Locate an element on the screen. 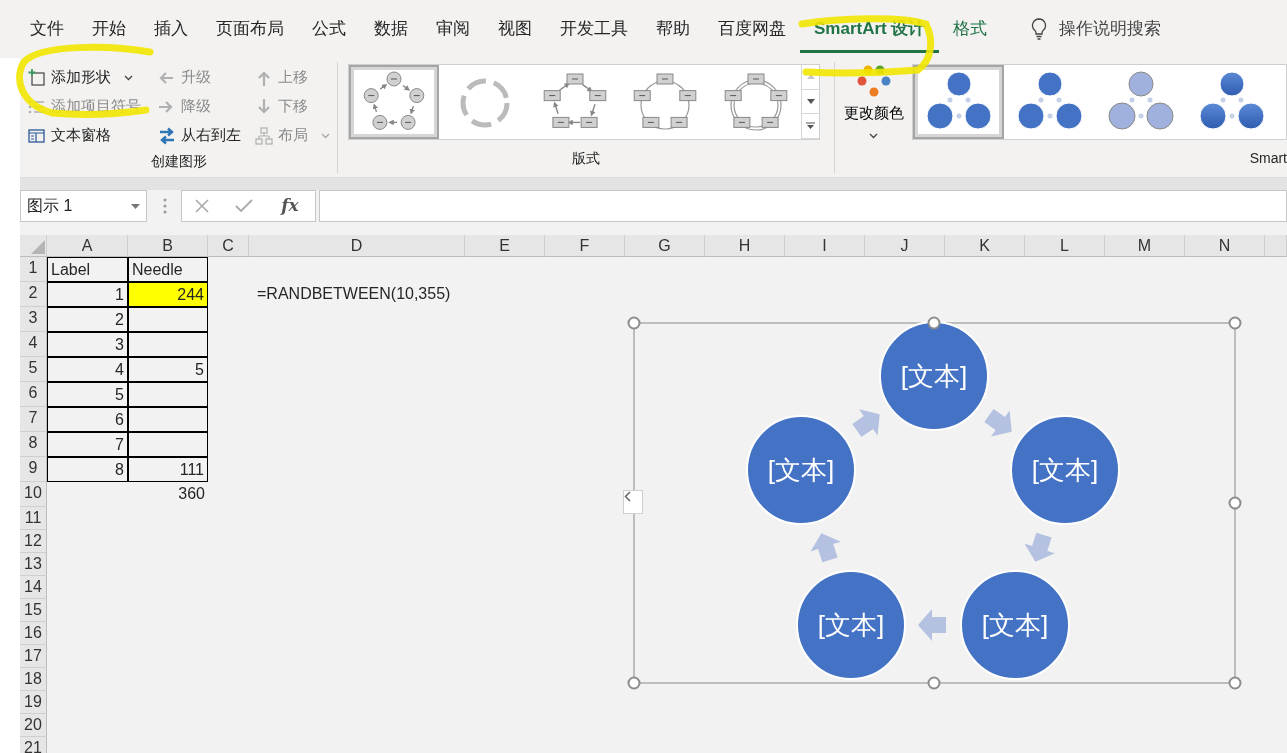  cell: 8 is located at coordinates (87, 469).